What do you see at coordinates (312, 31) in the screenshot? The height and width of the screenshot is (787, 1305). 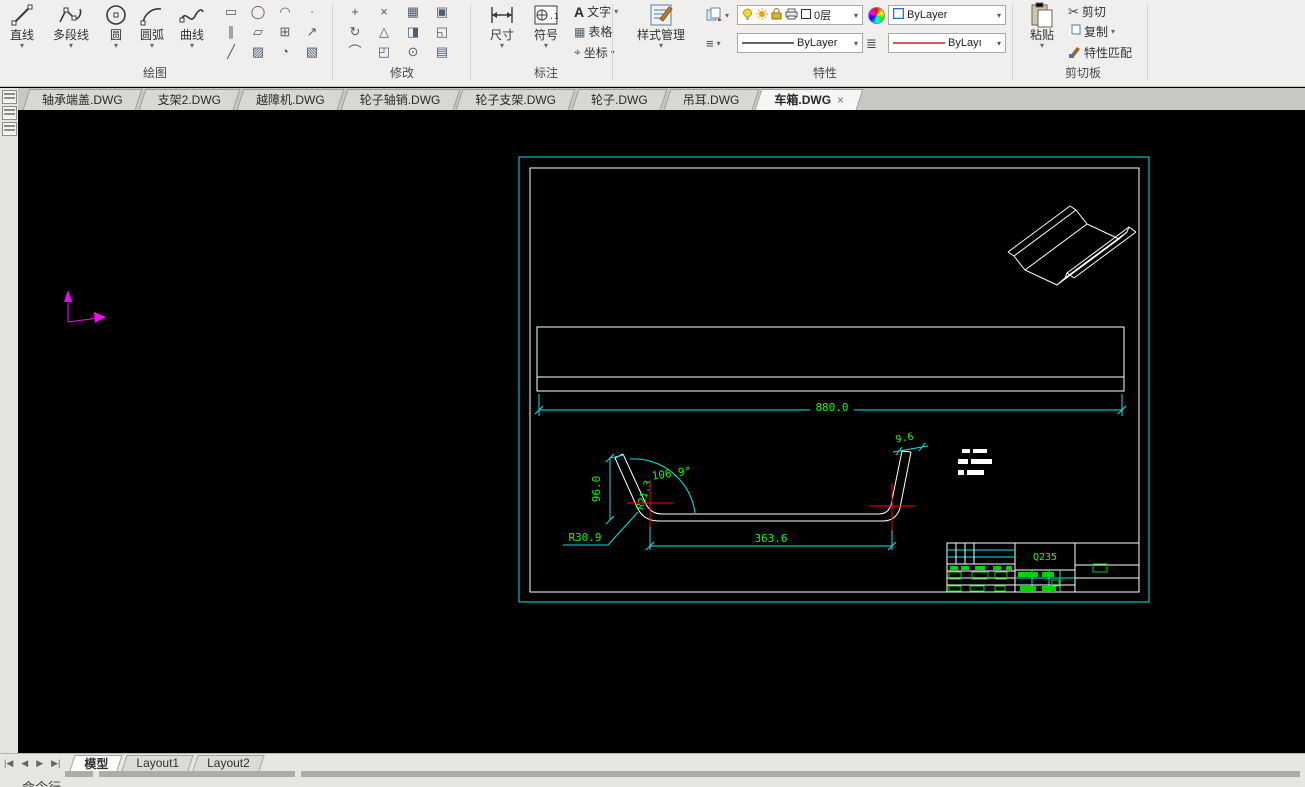 I see `ray-icon: ↗` at bounding box center [312, 31].